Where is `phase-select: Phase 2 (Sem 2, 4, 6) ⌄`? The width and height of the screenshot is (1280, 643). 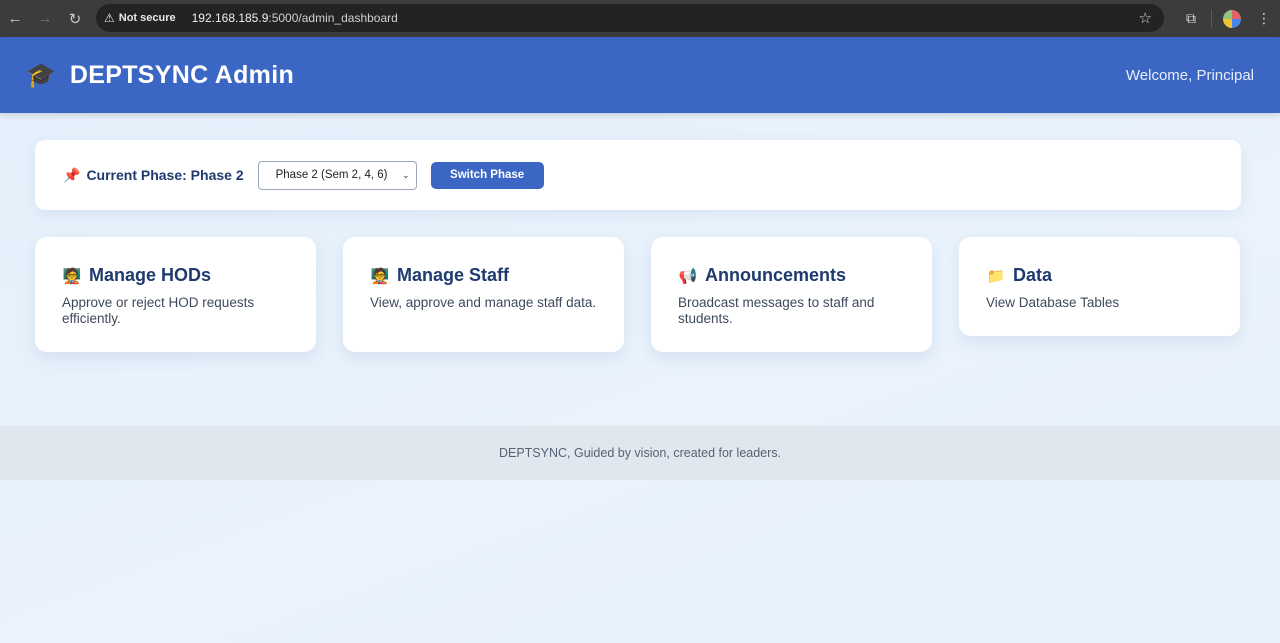 phase-select: Phase 2 (Sem 2, 4, 6) ⌄ is located at coordinates (337, 175).